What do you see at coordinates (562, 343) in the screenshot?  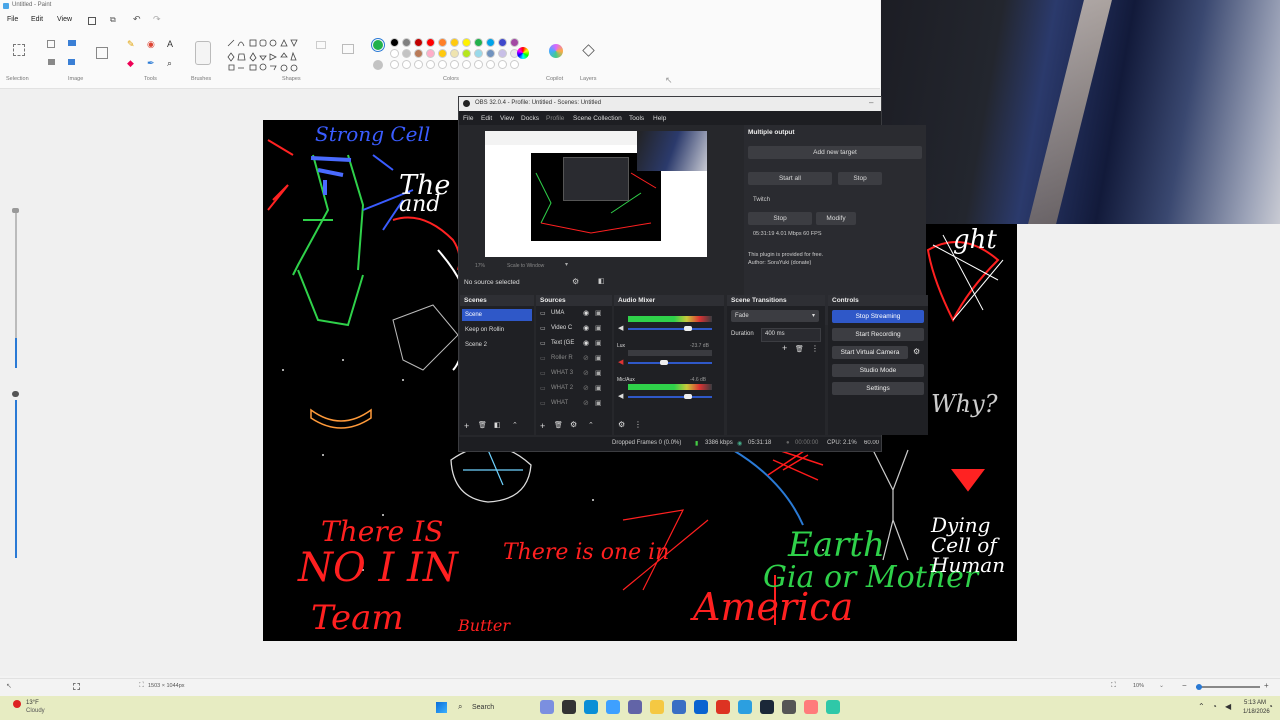 I see `source-item-label: Text (GE` at bounding box center [562, 343].